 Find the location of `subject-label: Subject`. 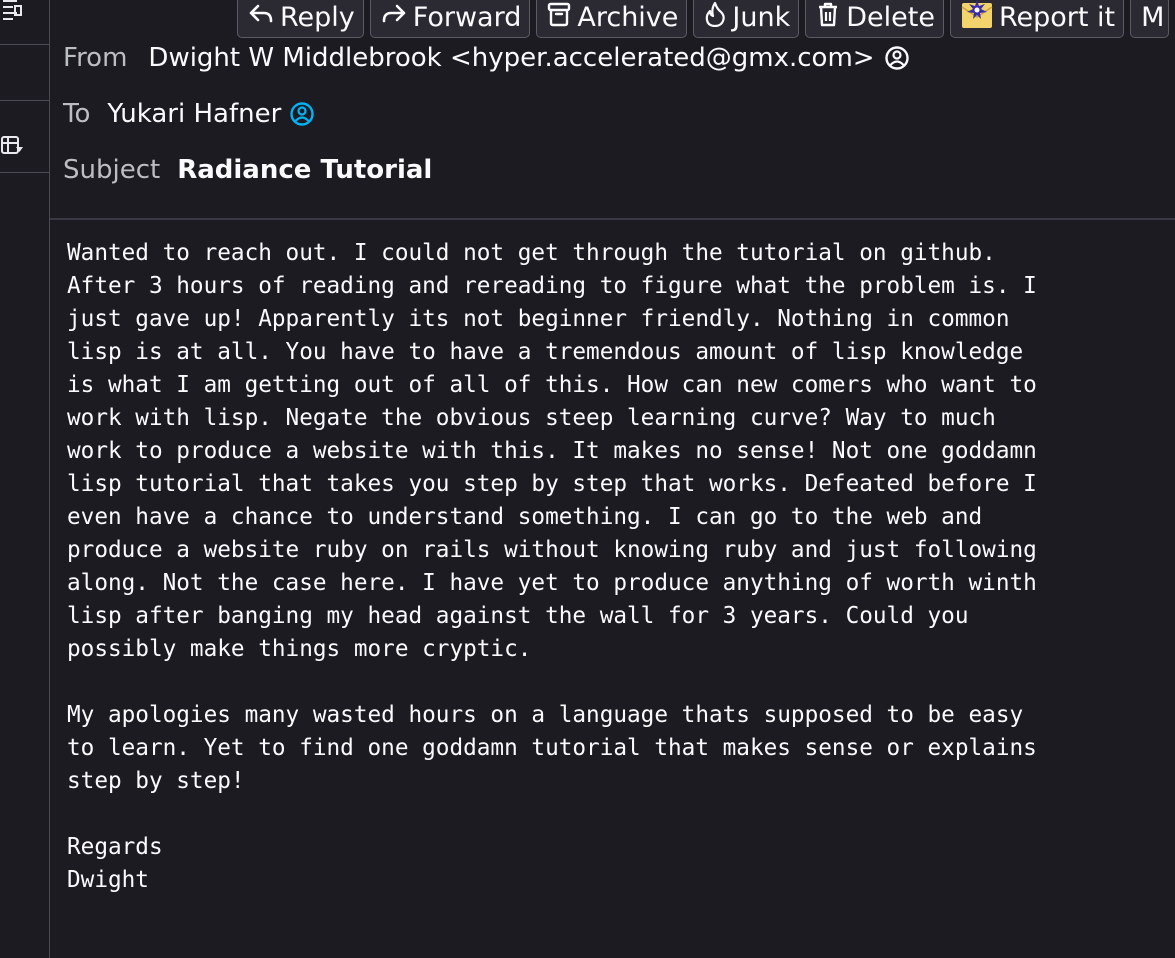

subject-label: Subject is located at coordinates (112, 170).